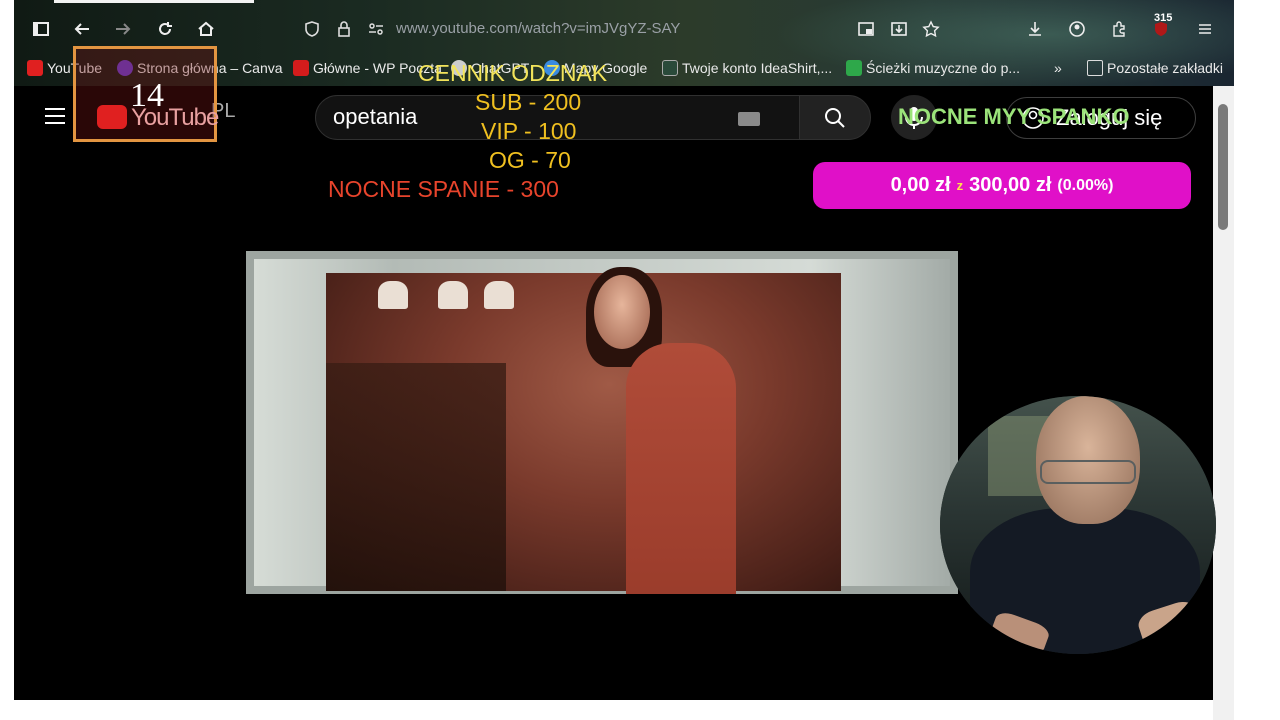 This screenshot has width=1280, height=720. Describe the element at coordinates (1223, 167) in the screenshot. I see `scrollbar-thumb` at that location.